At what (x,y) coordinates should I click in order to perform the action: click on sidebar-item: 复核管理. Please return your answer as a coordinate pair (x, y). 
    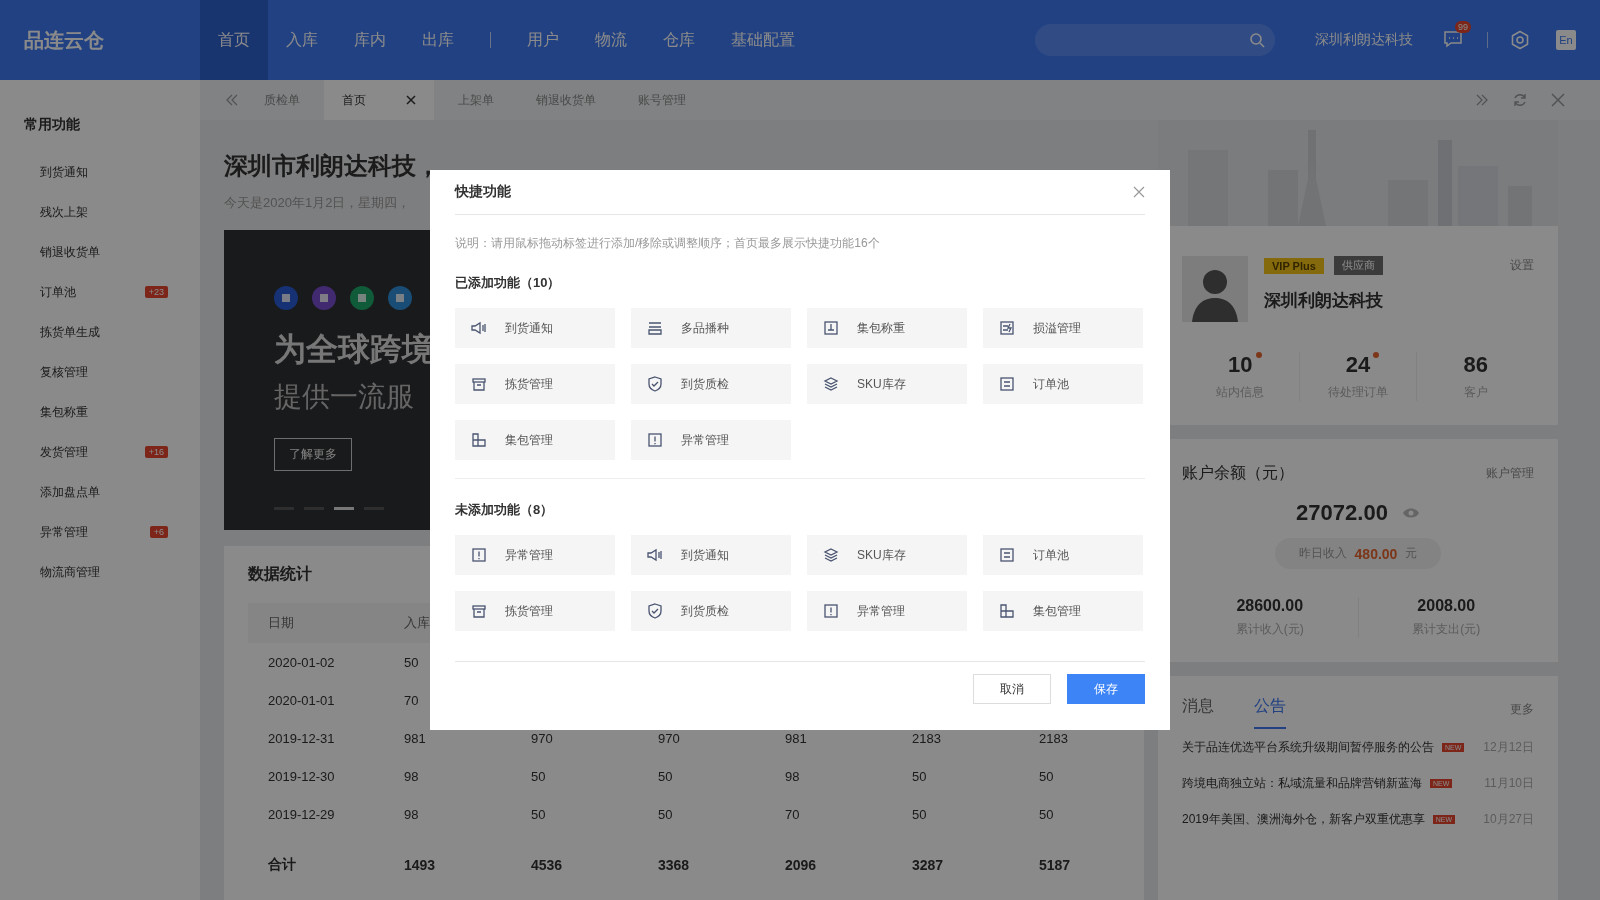
    Looking at the image, I should click on (112, 372).